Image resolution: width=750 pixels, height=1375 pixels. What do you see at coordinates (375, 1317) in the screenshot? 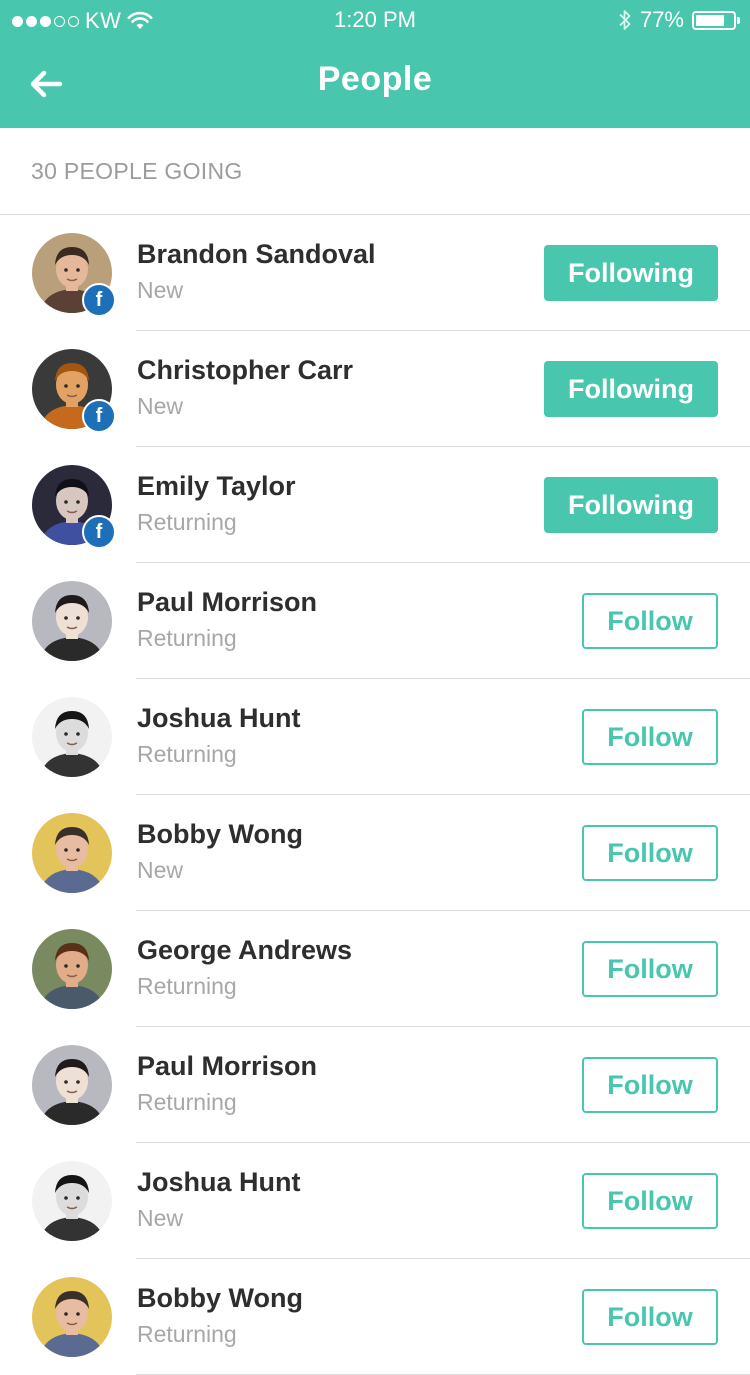
I see `person-row: Bobby Wong Returning Follow` at bounding box center [375, 1317].